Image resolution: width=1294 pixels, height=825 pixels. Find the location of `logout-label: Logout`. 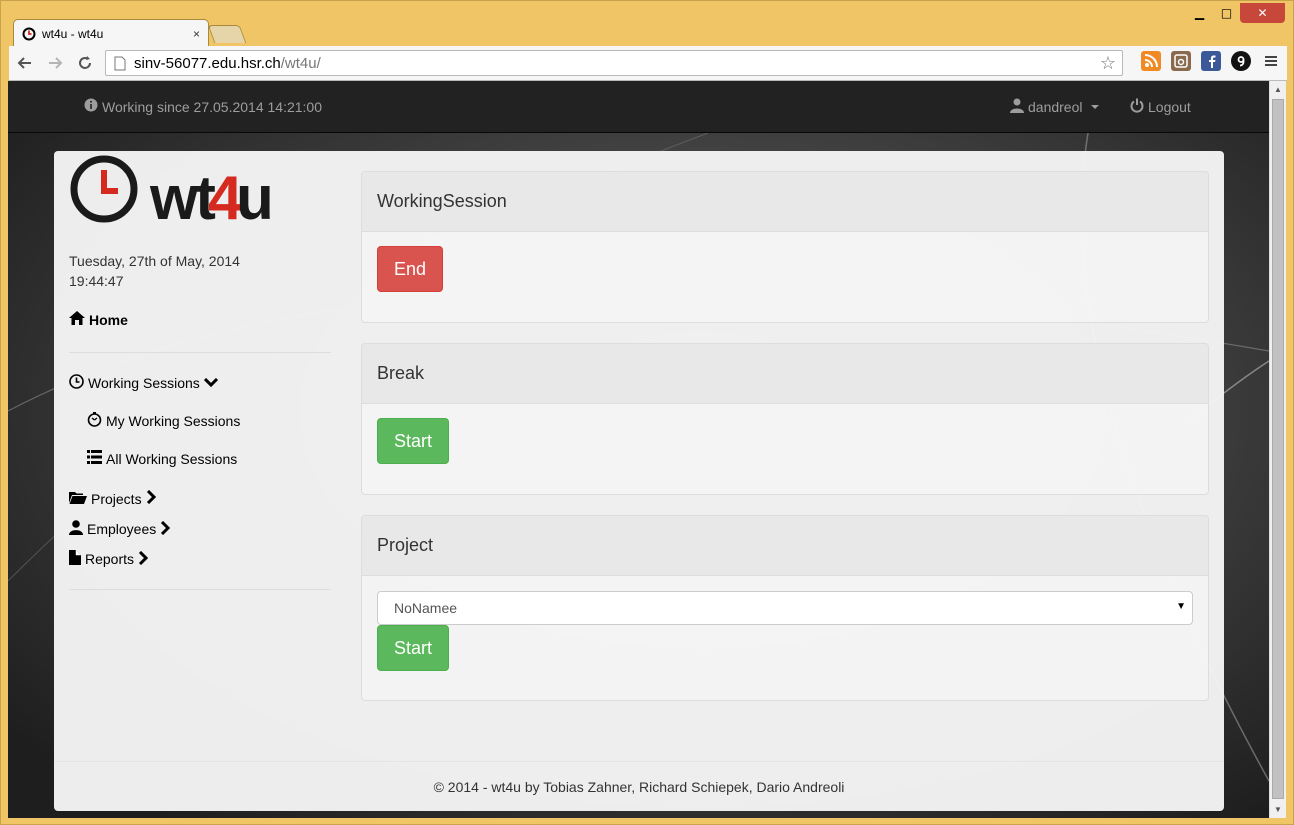

logout-label: Logout is located at coordinates (1169, 107).